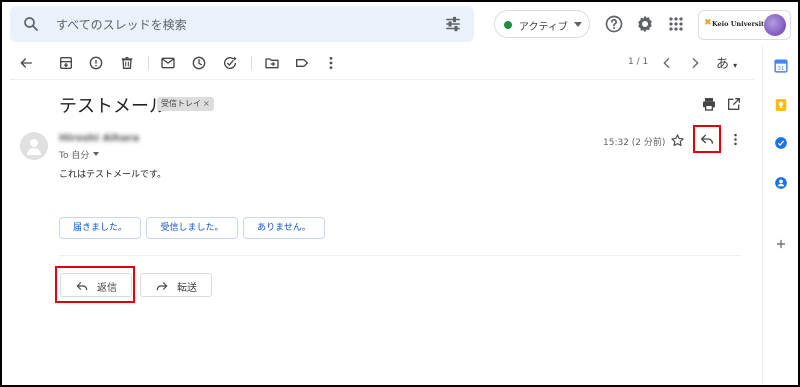  I want to click on top-bar: すべてのスレッドを検索 アクティブ ✖ Keio University, so click(400, 24).